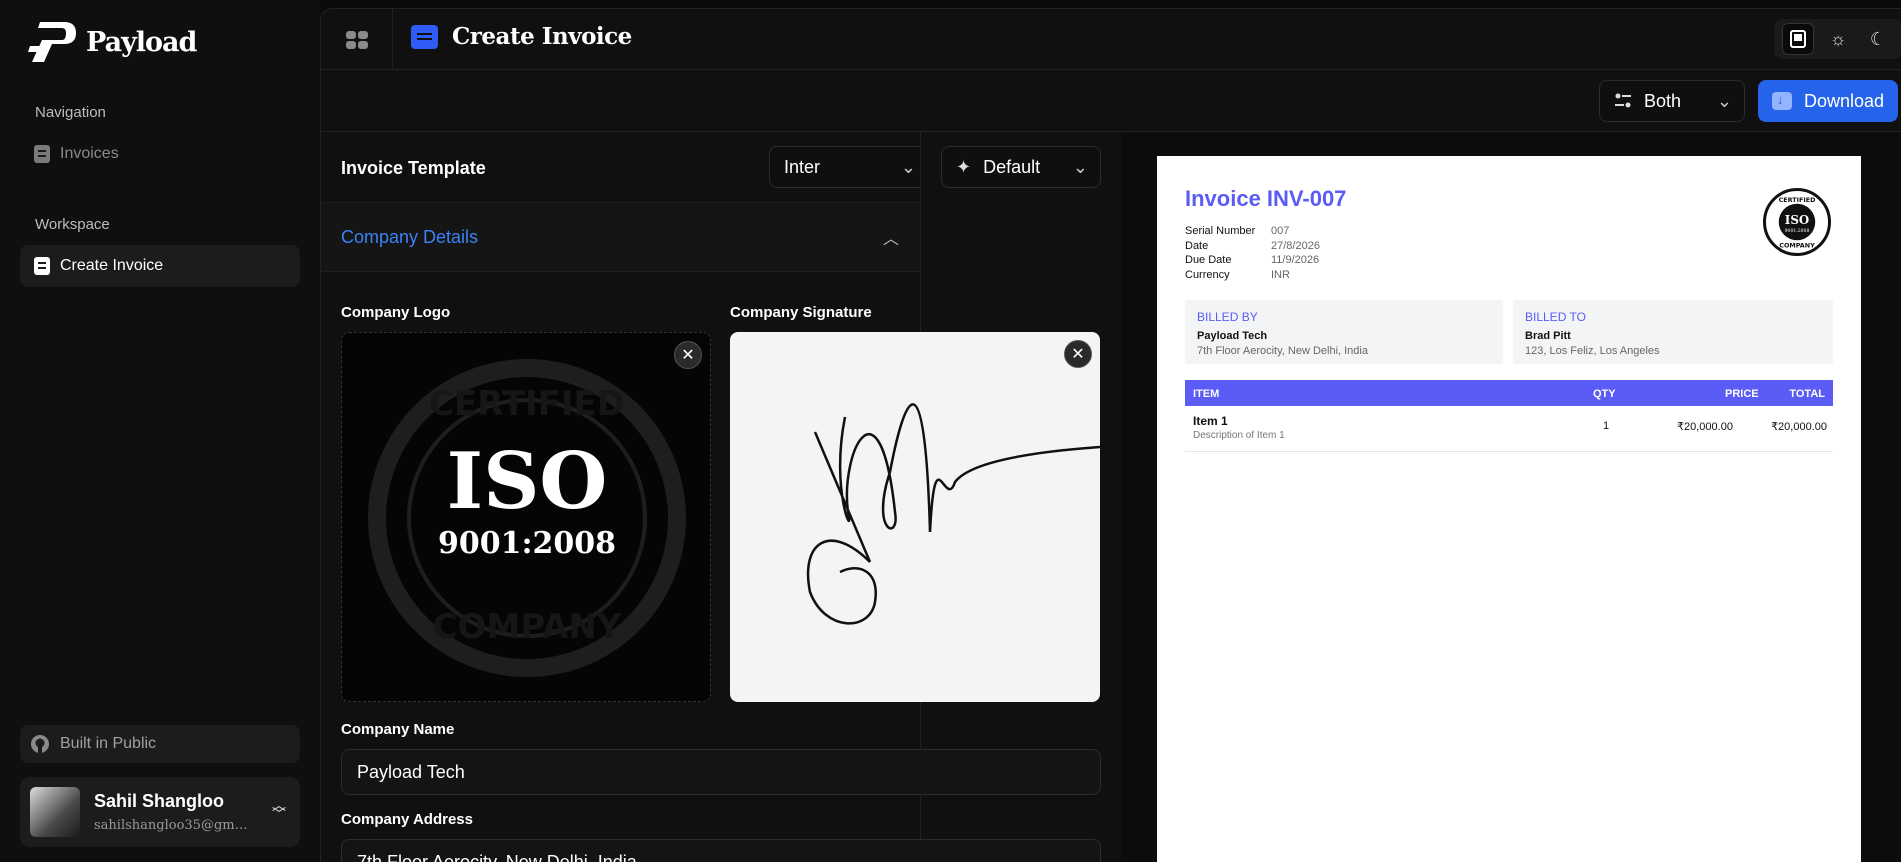 This screenshot has height=862, width=1901. Describe the element at coordinates (55, 812) in the screenshot. I see `avatar` at that location.